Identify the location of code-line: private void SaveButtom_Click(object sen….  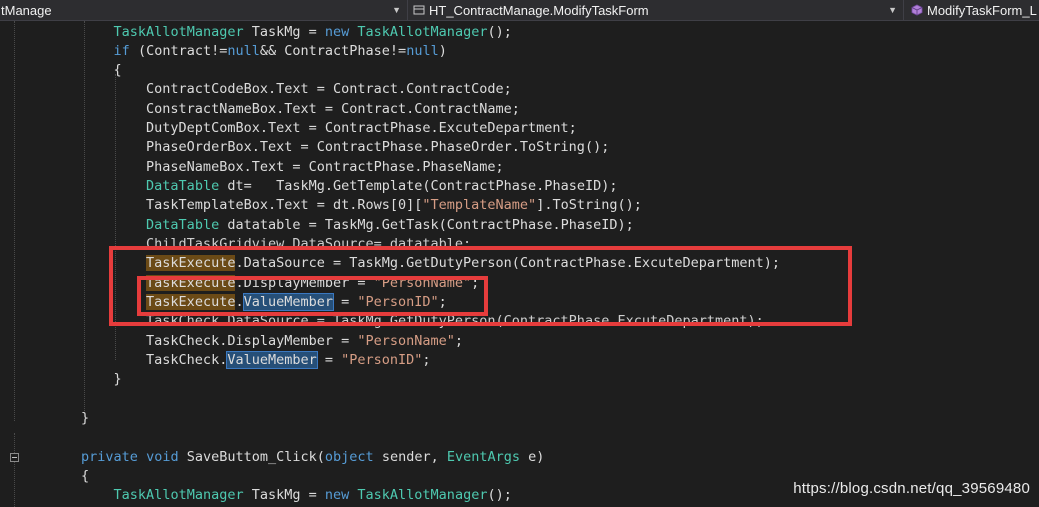
(280, 457).